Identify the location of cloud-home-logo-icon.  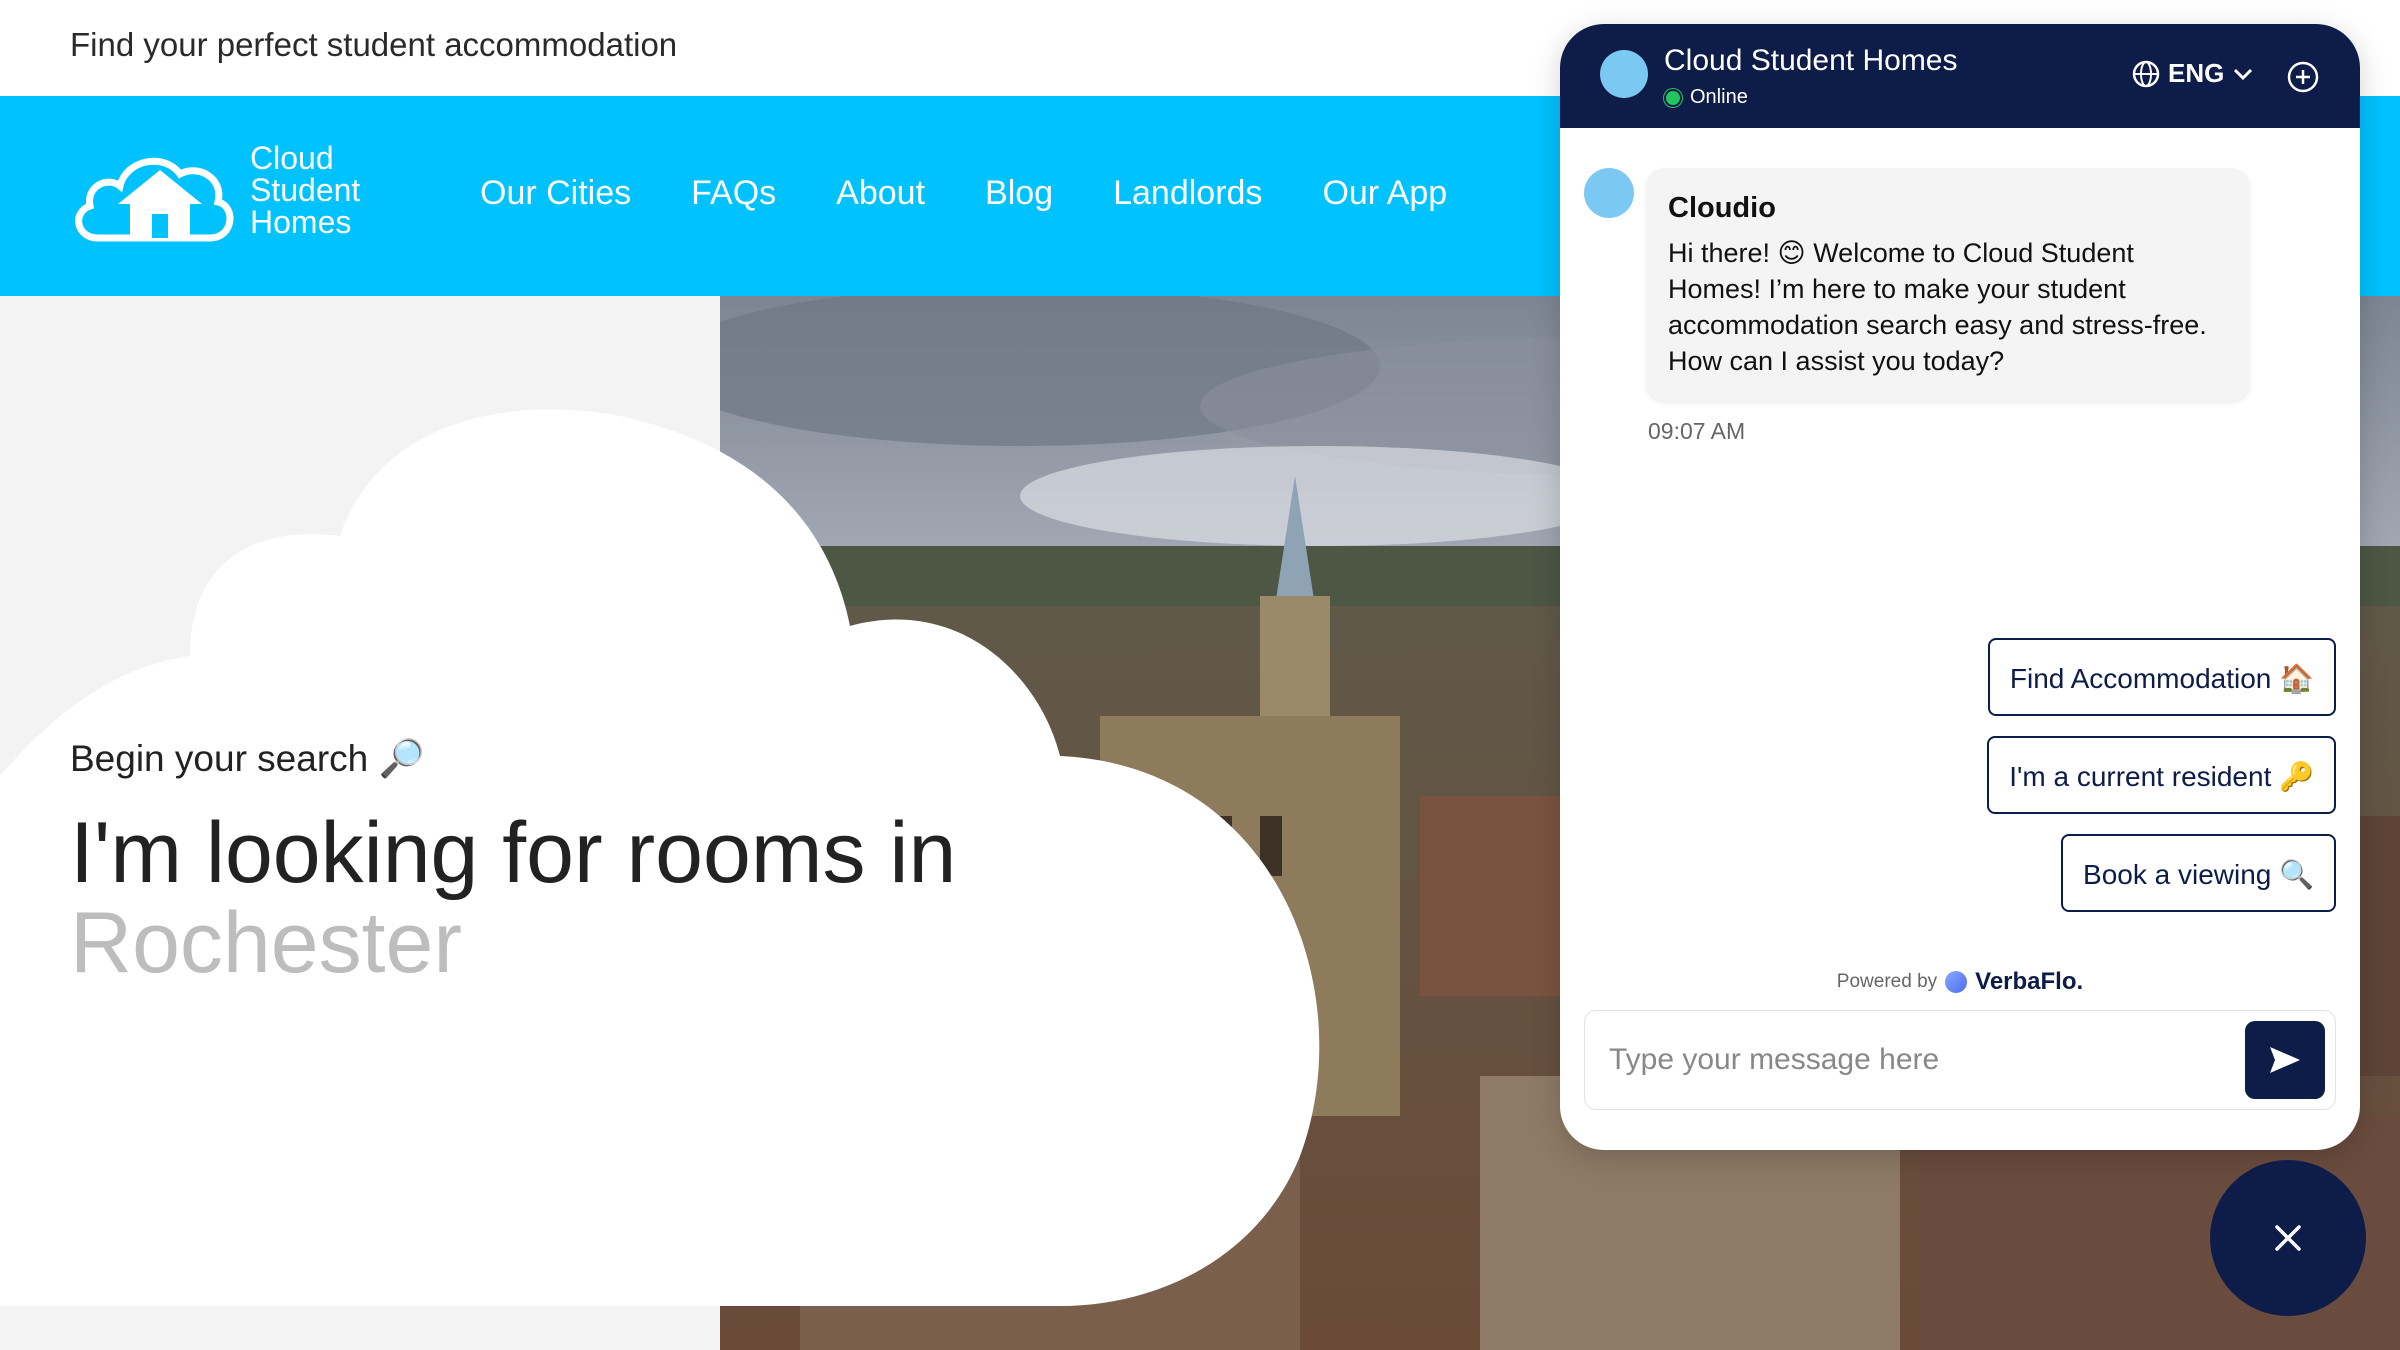
(153, 196).